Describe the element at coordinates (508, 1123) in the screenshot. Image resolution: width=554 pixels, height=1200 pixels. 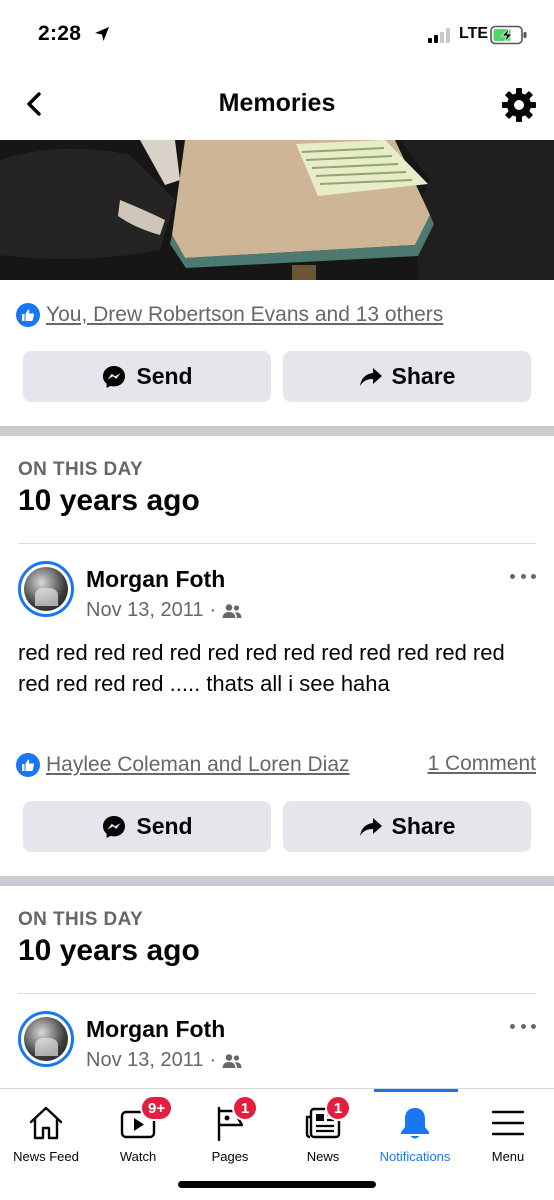
I see `hamburger-menu-icon` at that location.